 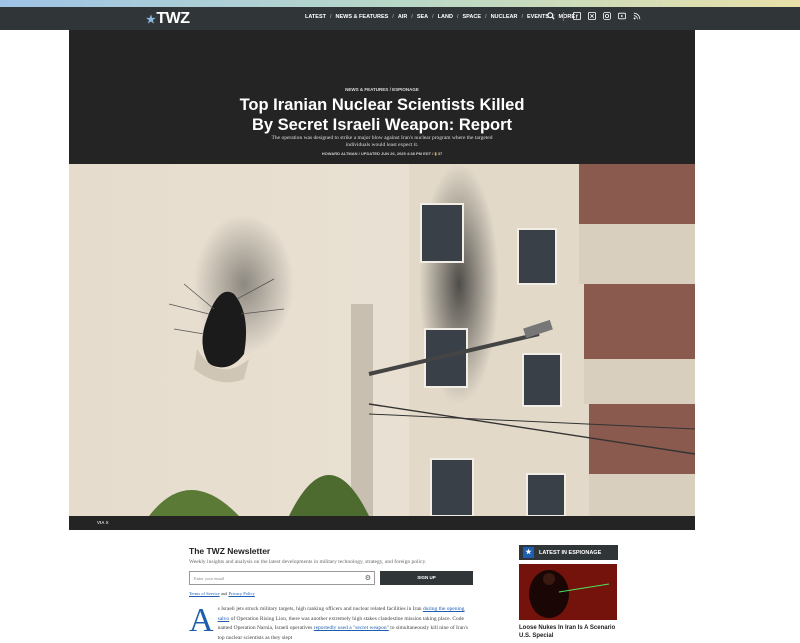 What do you see at coordinates (351, 628) in the screenshot?
I see `secret-weapon-link: reportedly used a "secret weapon"` at bounding box center [351, 628].